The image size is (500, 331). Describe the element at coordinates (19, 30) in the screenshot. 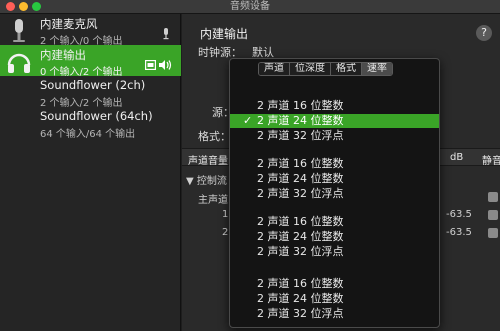

I see `microphone-icon` at that location.